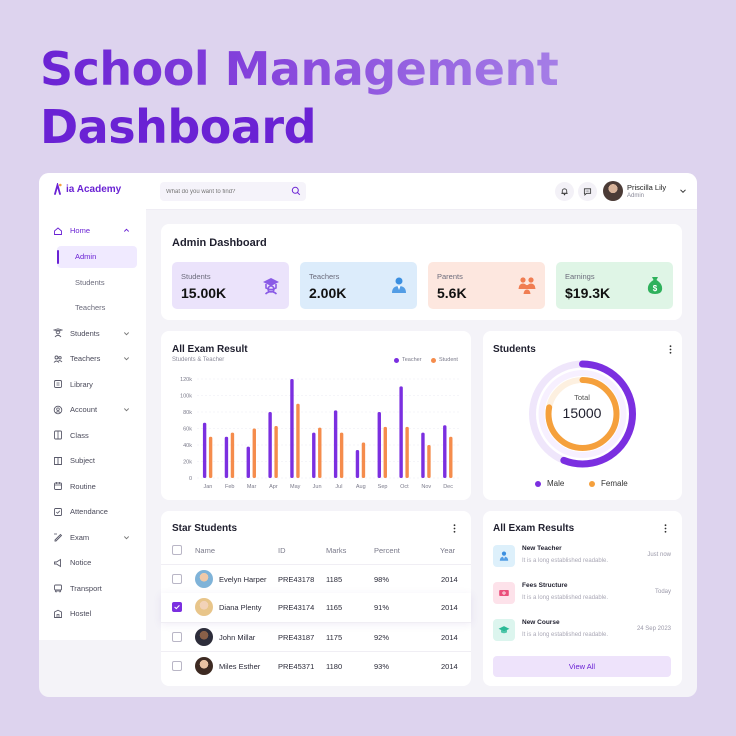 The image size is (736, 736). I want to click on sidebar-item-subject: Subject, so click(92, 461).